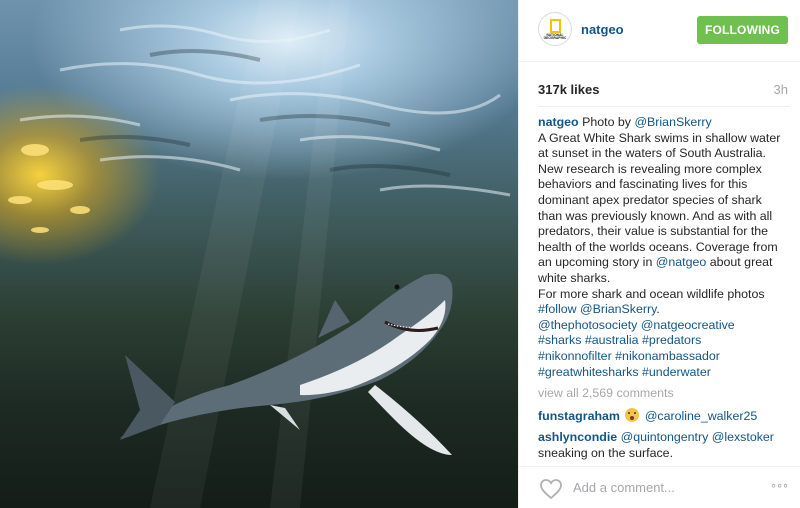  What do you see at coordinates (780, 485) in the screenshot?
I see `more-options-icon: ◦◦◦` at bounding box center [780, 485].